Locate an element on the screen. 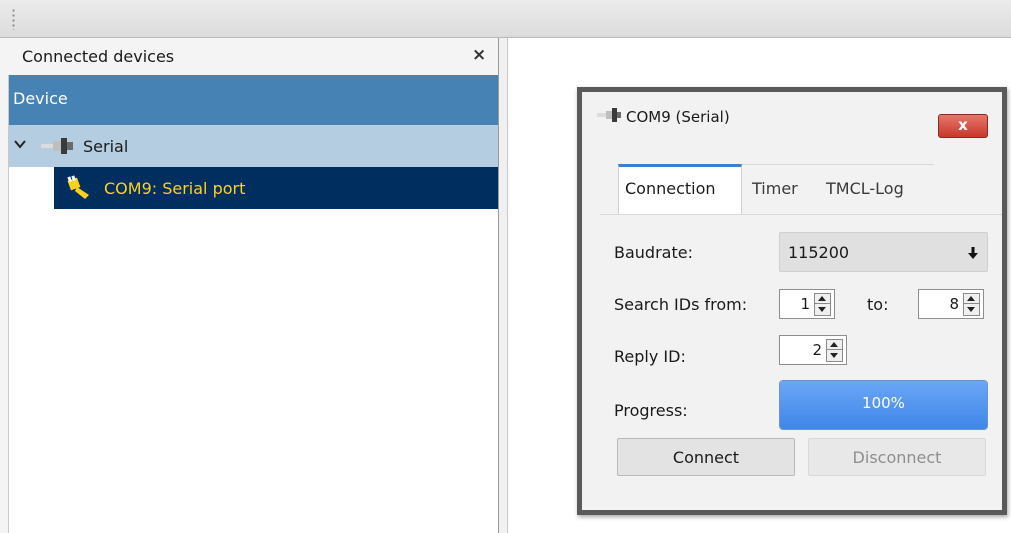 This screenshot has width=1011, height=533. dialog-close-button: x is located at coordinates (963, 126).